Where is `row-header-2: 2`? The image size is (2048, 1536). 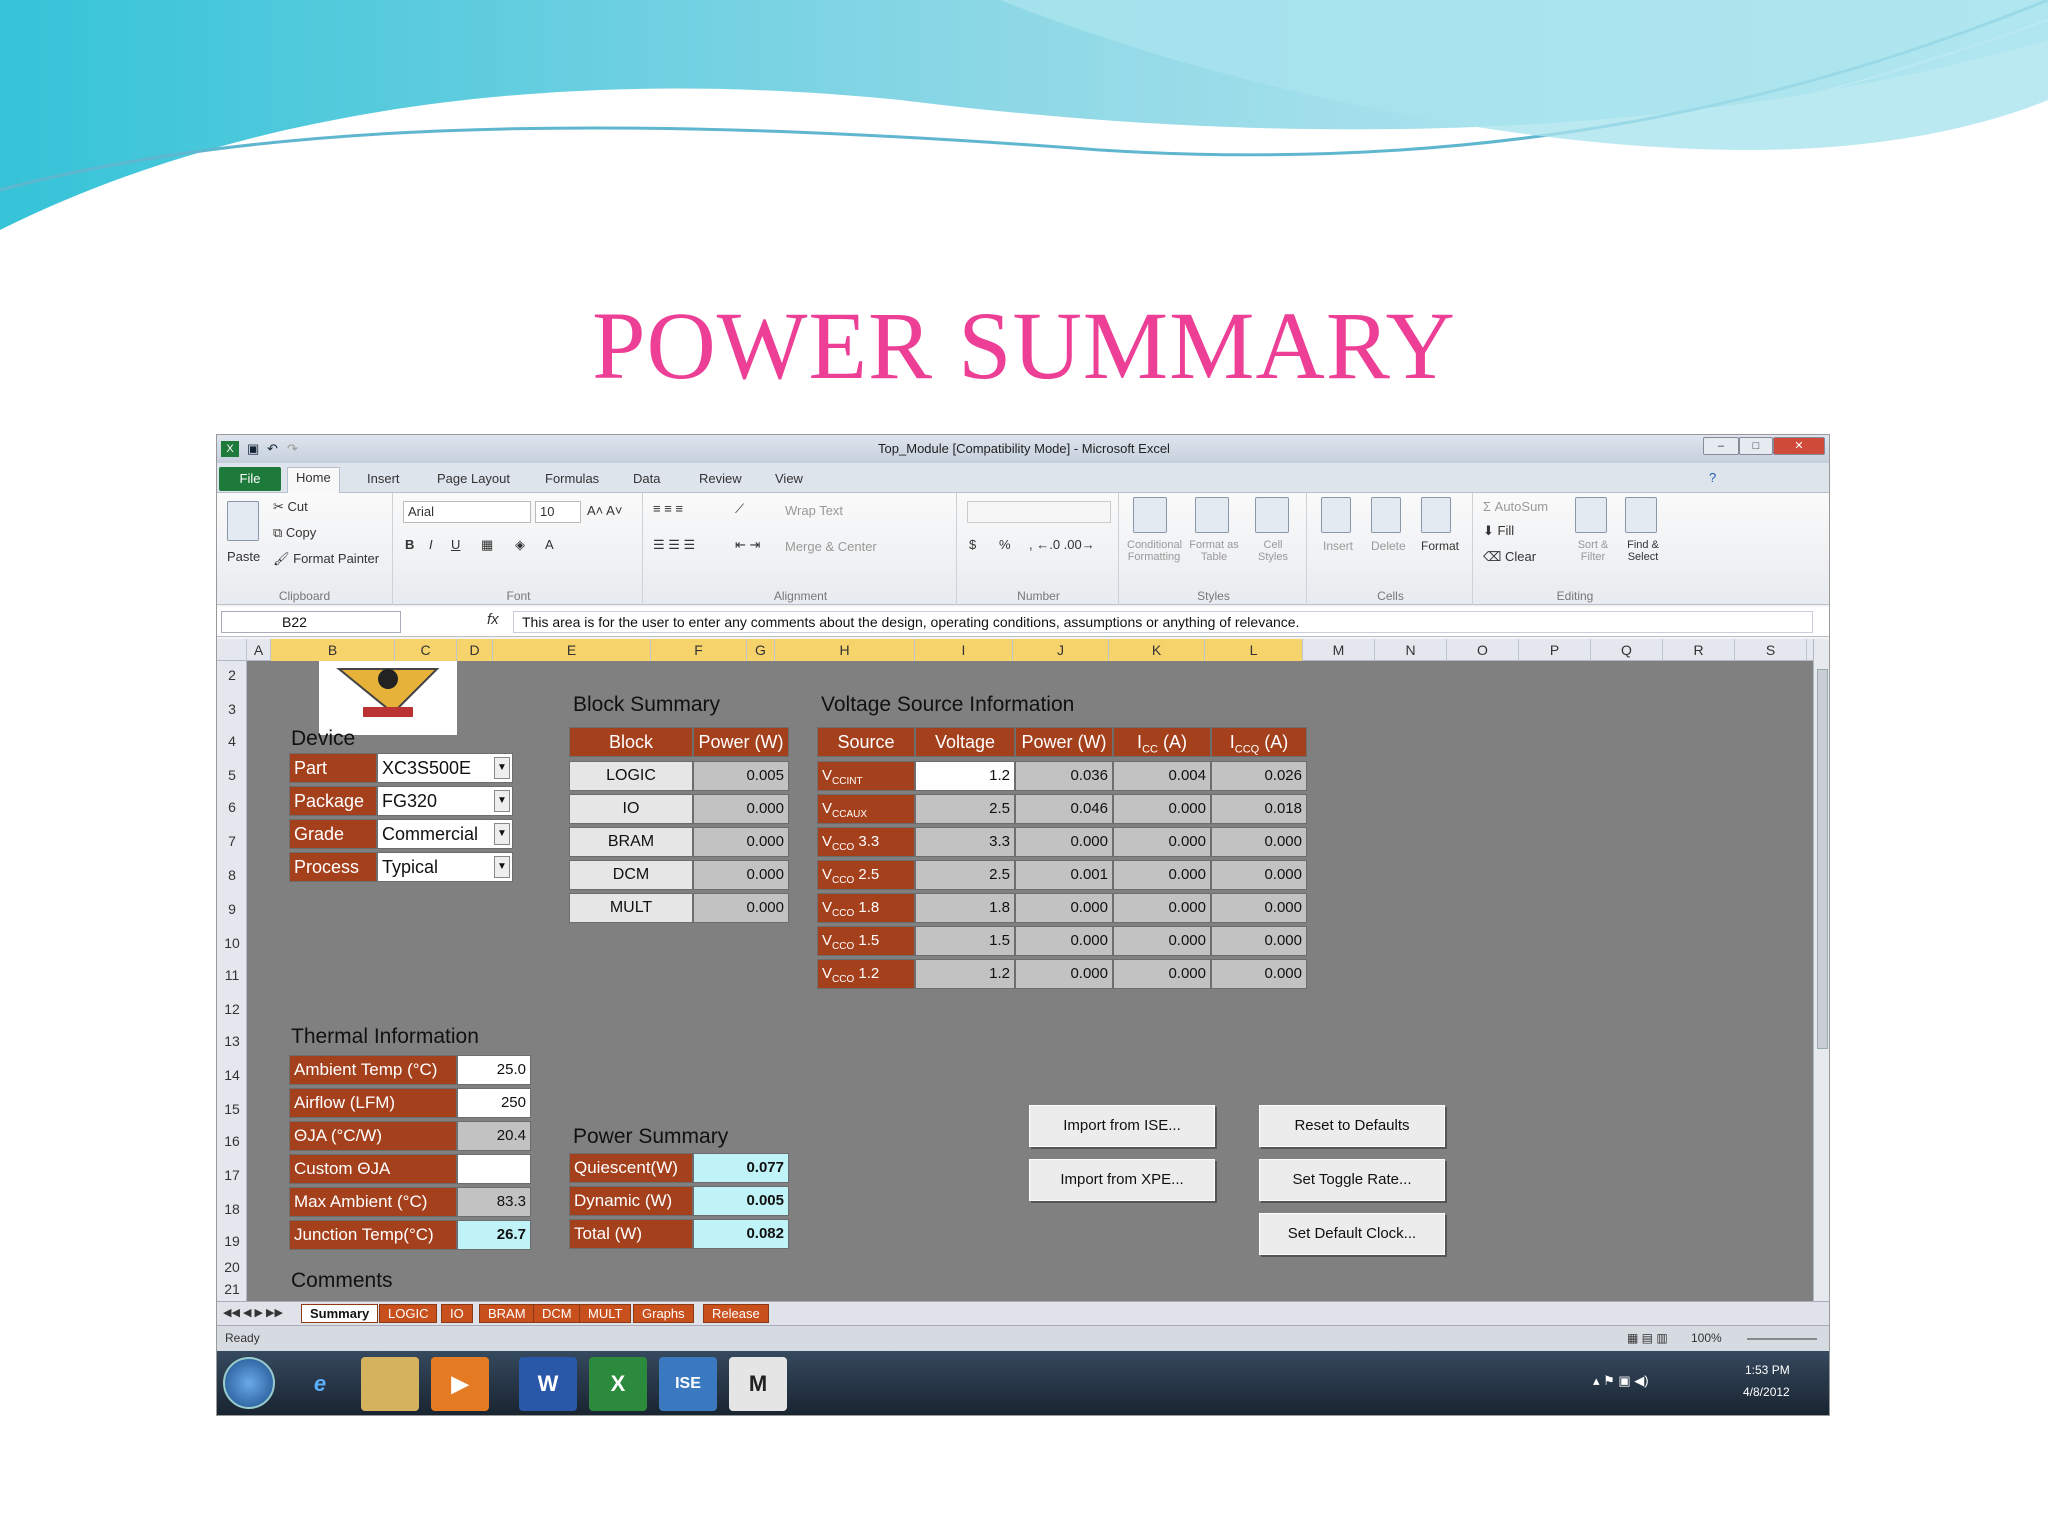
row-header-2: 2 is located at coordinates (232, 675).